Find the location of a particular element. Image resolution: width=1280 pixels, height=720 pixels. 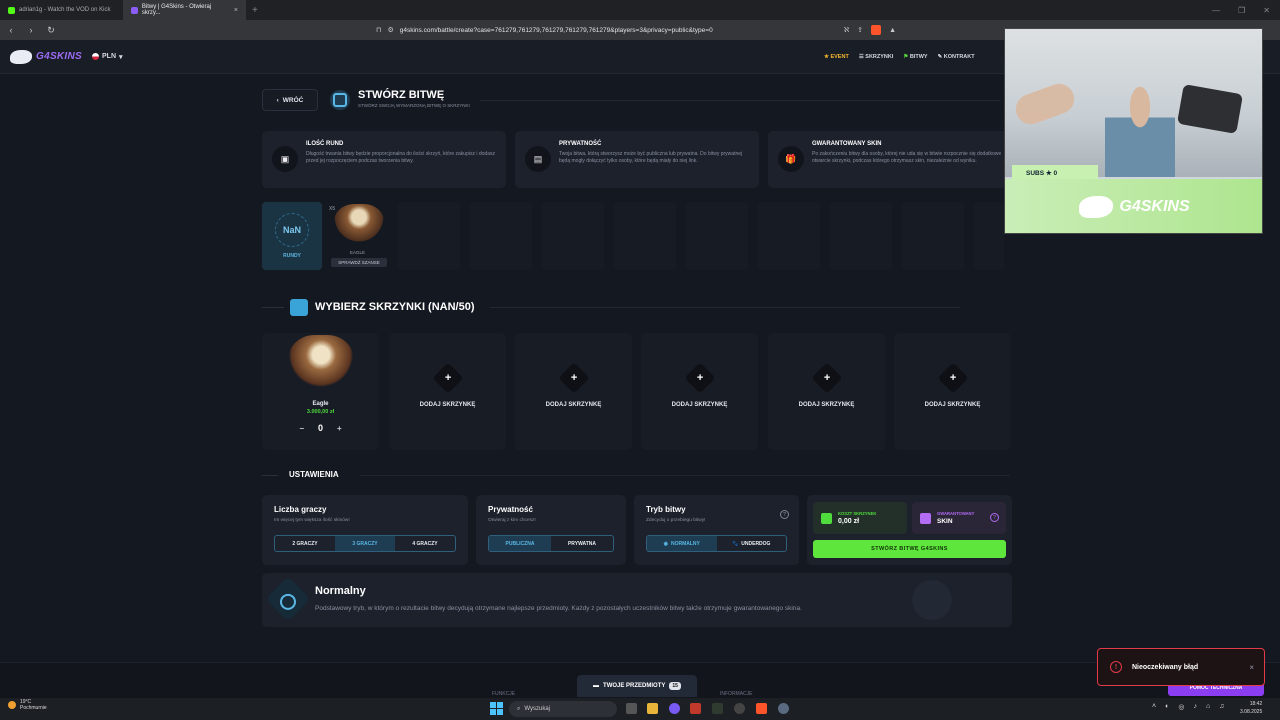

currency-label: PLN is located at coordinates (109, 56).